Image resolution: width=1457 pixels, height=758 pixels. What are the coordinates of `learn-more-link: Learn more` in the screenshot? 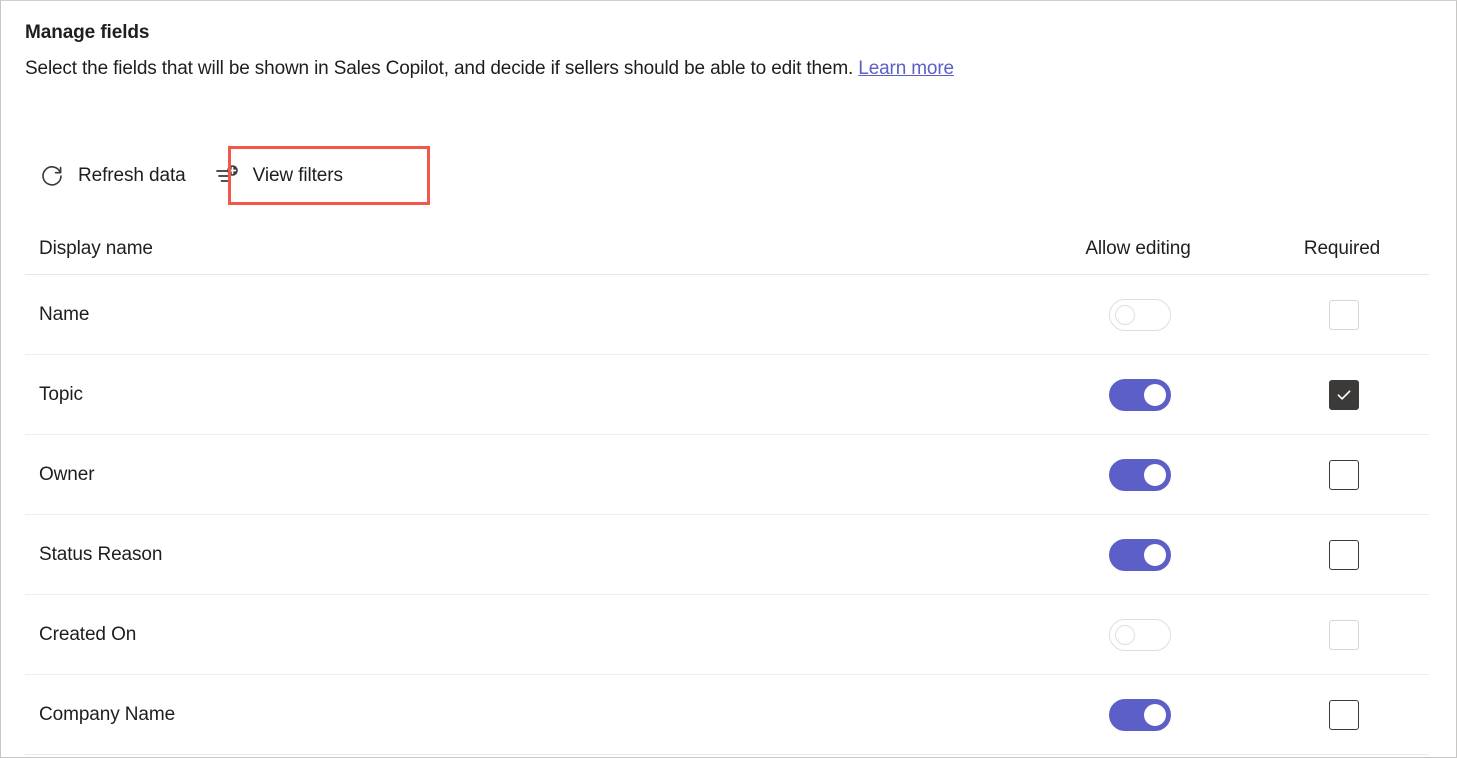 It's located at (906, 68).